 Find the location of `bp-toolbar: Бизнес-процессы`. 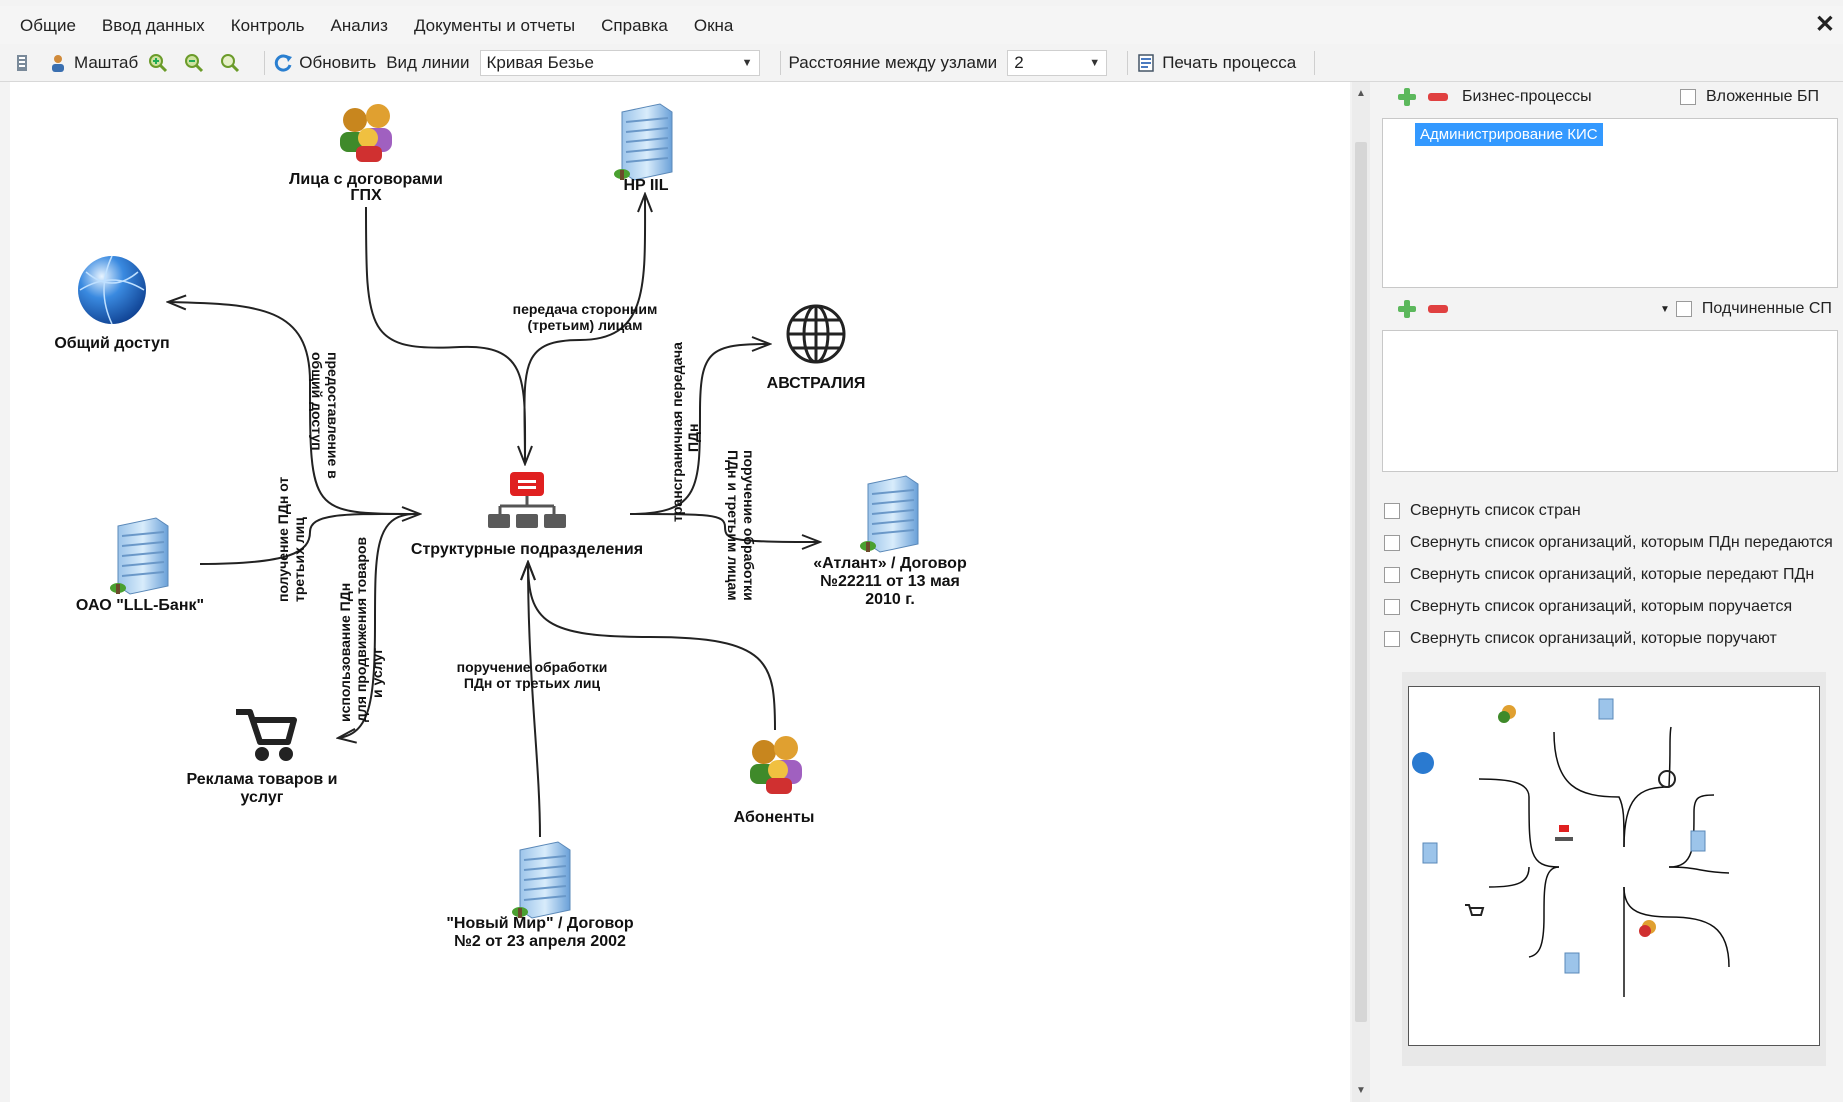

bp-toolbar: Бизнес-процессы is located at coordinates (1495, 97).